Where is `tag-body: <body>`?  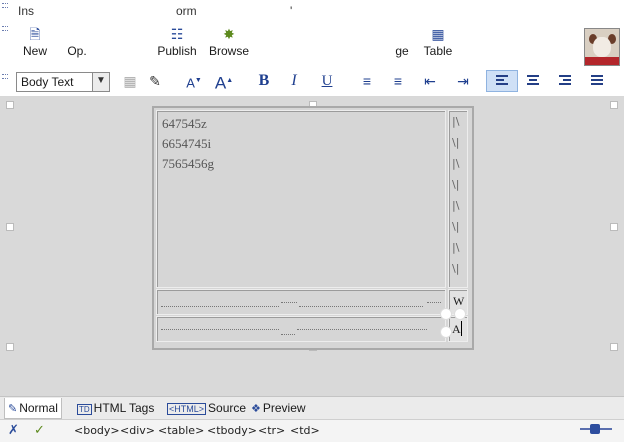 tag-body: <body> is located at coordinates (97, 430).